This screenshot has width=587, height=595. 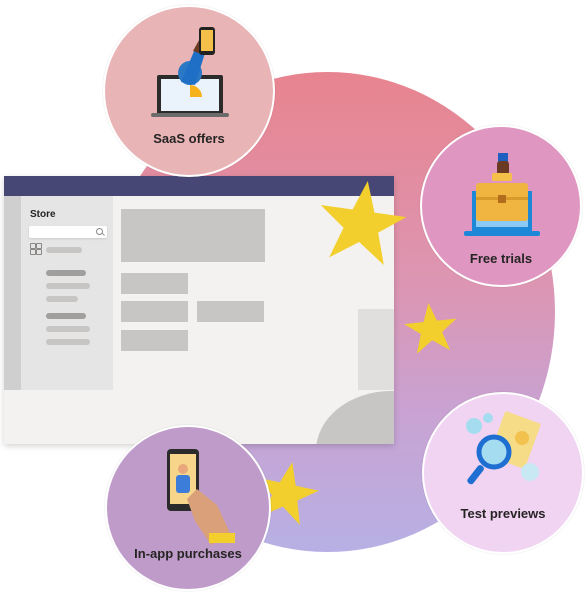 What do you see at coordinates (189, 138) in the screenshot?
I see `saas-offers-label: SaaS offers` at bounding box center [189, 138].